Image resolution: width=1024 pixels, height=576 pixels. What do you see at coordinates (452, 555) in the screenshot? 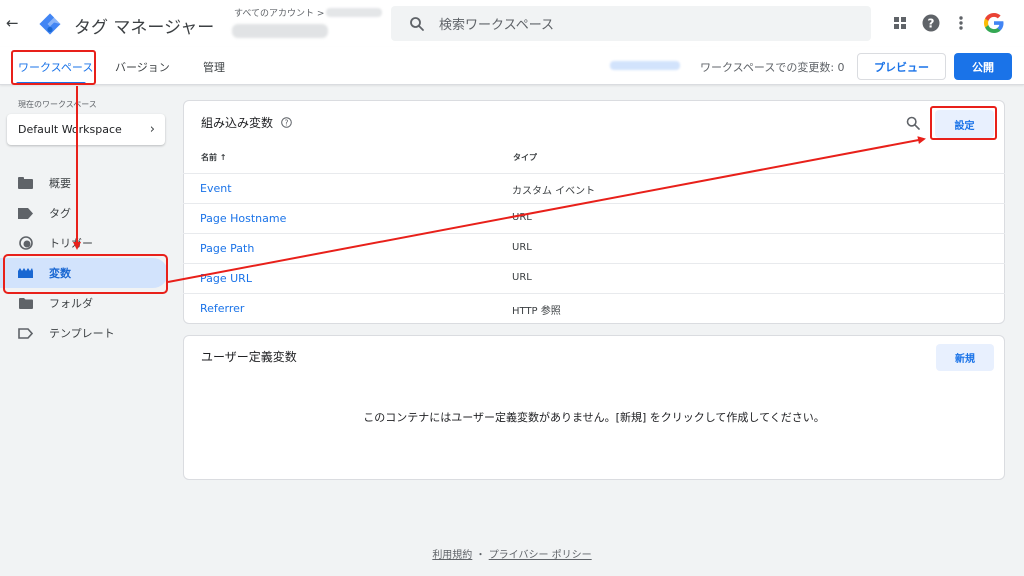
I see `terms-link: 利用規約` at bounding box center [452, 555].